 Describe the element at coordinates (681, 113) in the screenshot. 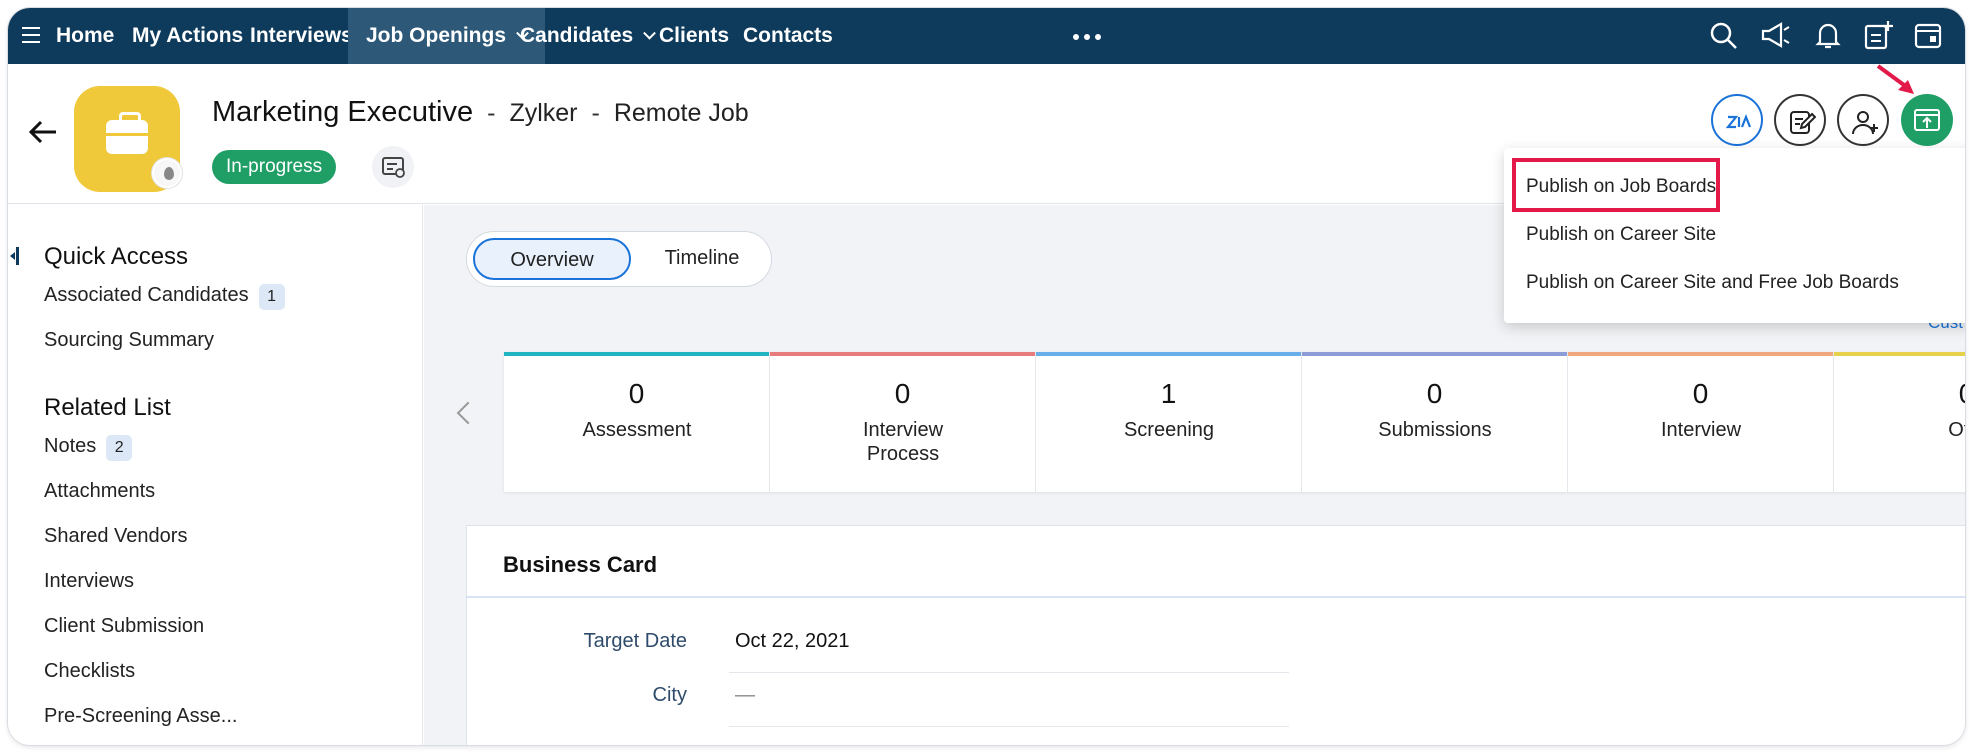

I see `job-type: Remote Job` at that location.